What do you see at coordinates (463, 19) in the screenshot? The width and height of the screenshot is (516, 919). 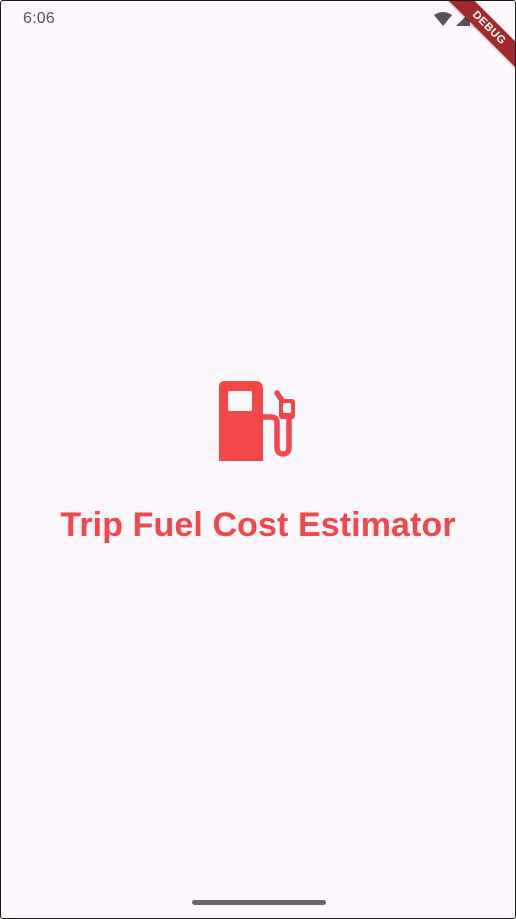 I see `cellular-signal-icon` at bounding box center [463, 19].